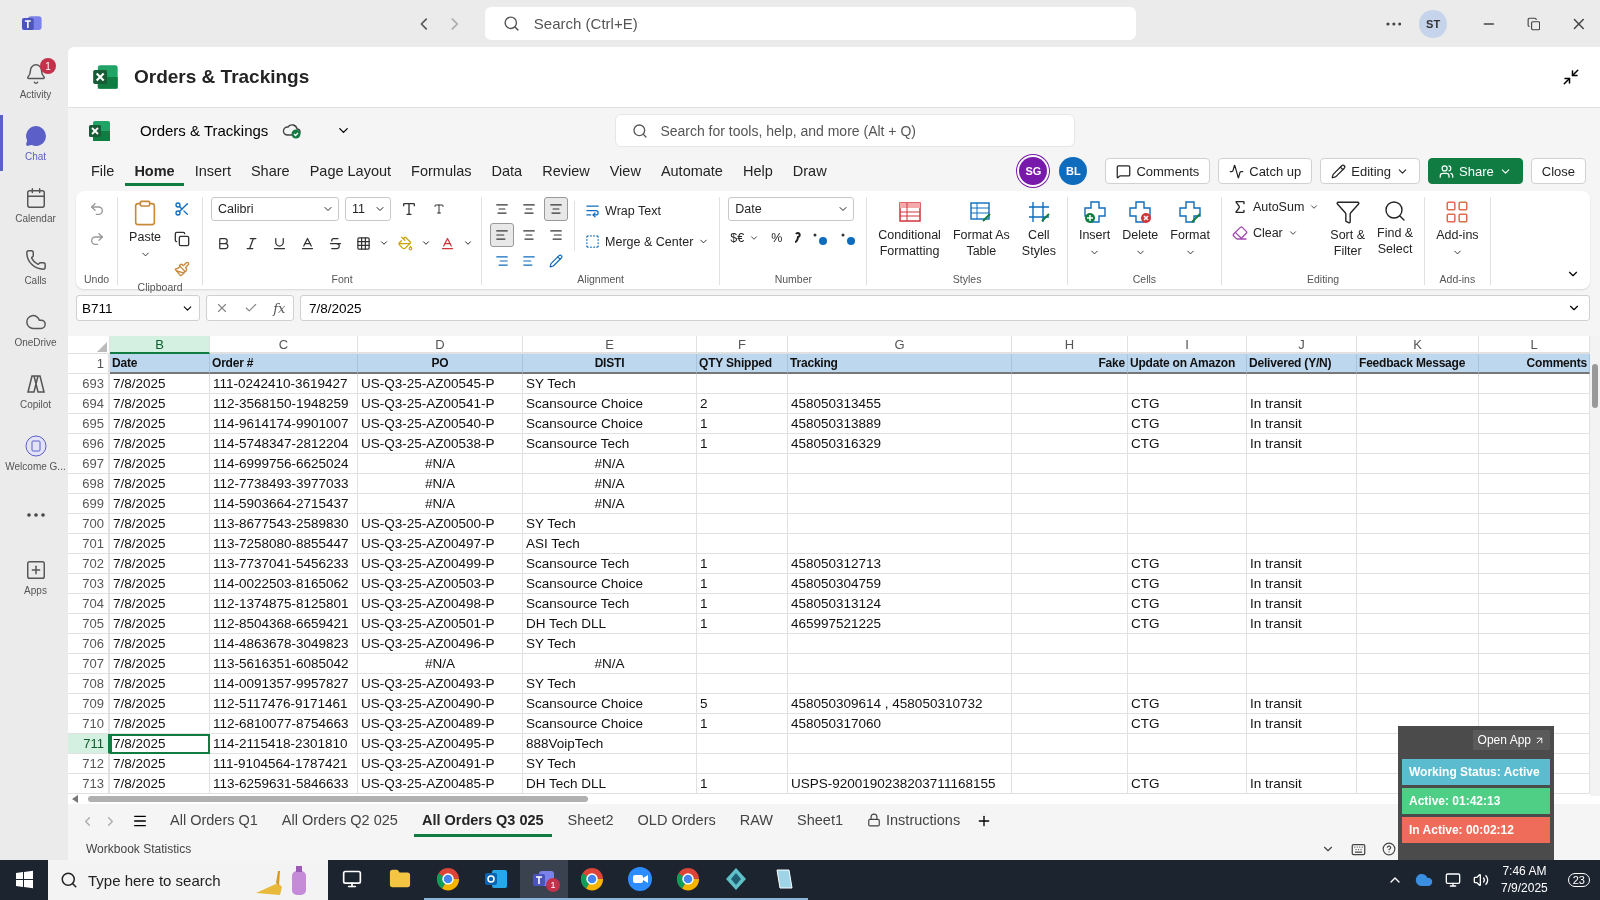 The image size is (1600, 900). Describe the element at coordinates (610, 544) in the screenshot. I see `table-cell: ASI Tech` at that location.